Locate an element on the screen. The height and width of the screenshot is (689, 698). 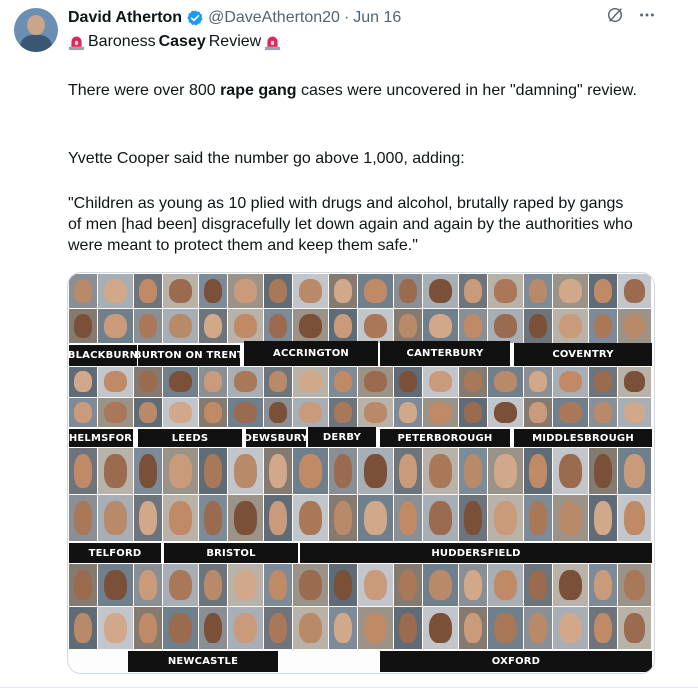
label-leeds: LEEDS is located at coordinates (190, 438).